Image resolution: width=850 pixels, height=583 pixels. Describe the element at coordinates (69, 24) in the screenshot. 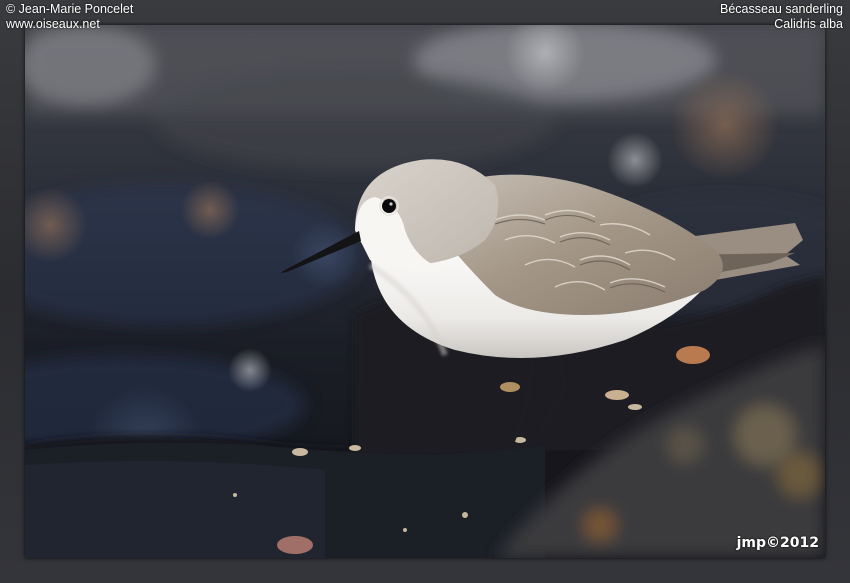

I see `website-link: www.oiseaux.net` at that location.